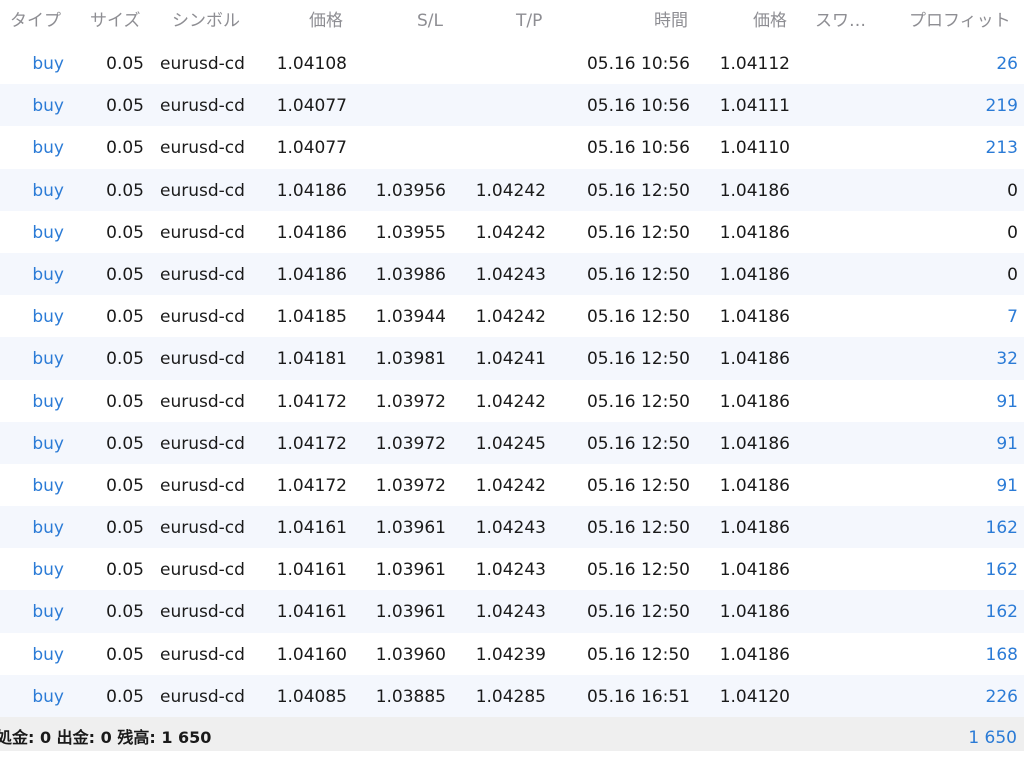 This screenshot has height=759, width=1024. What do you see at coordinates (1007, 359) in the screenshot?
I see `row-profit: 32` at bounding box center [1007, 359].